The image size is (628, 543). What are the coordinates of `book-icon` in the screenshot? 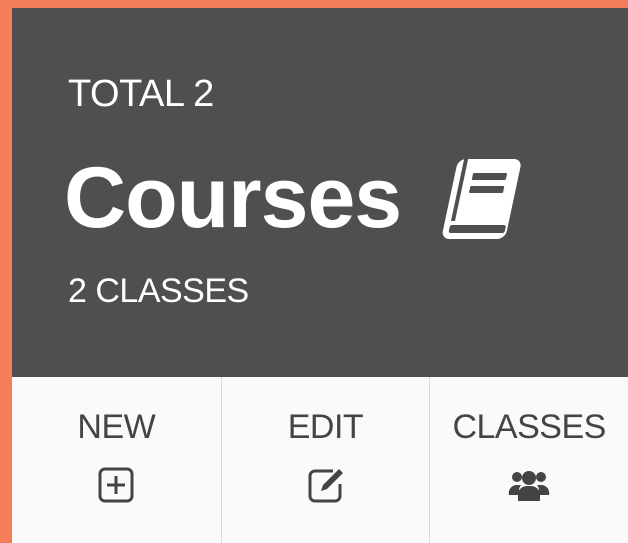 It's located at (481, 199).